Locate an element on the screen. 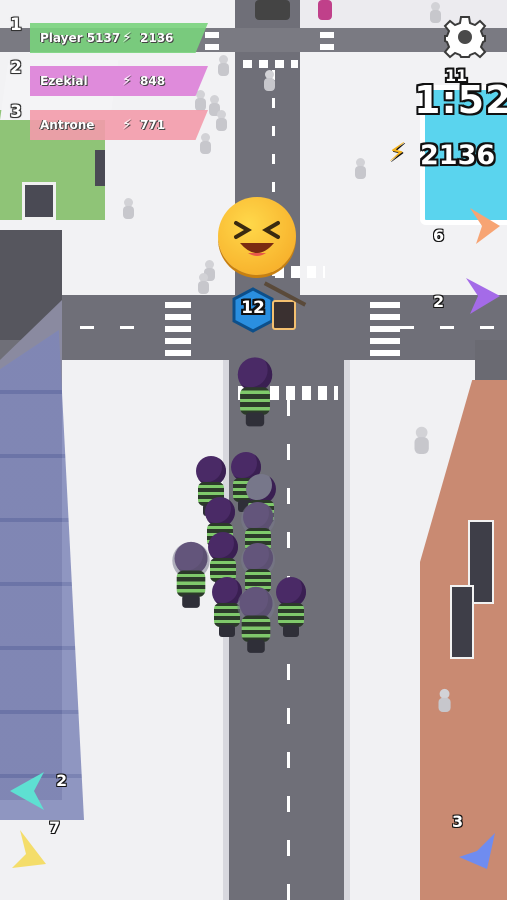  leaderboard-name: Antrone is located at coordinates (67, 125).